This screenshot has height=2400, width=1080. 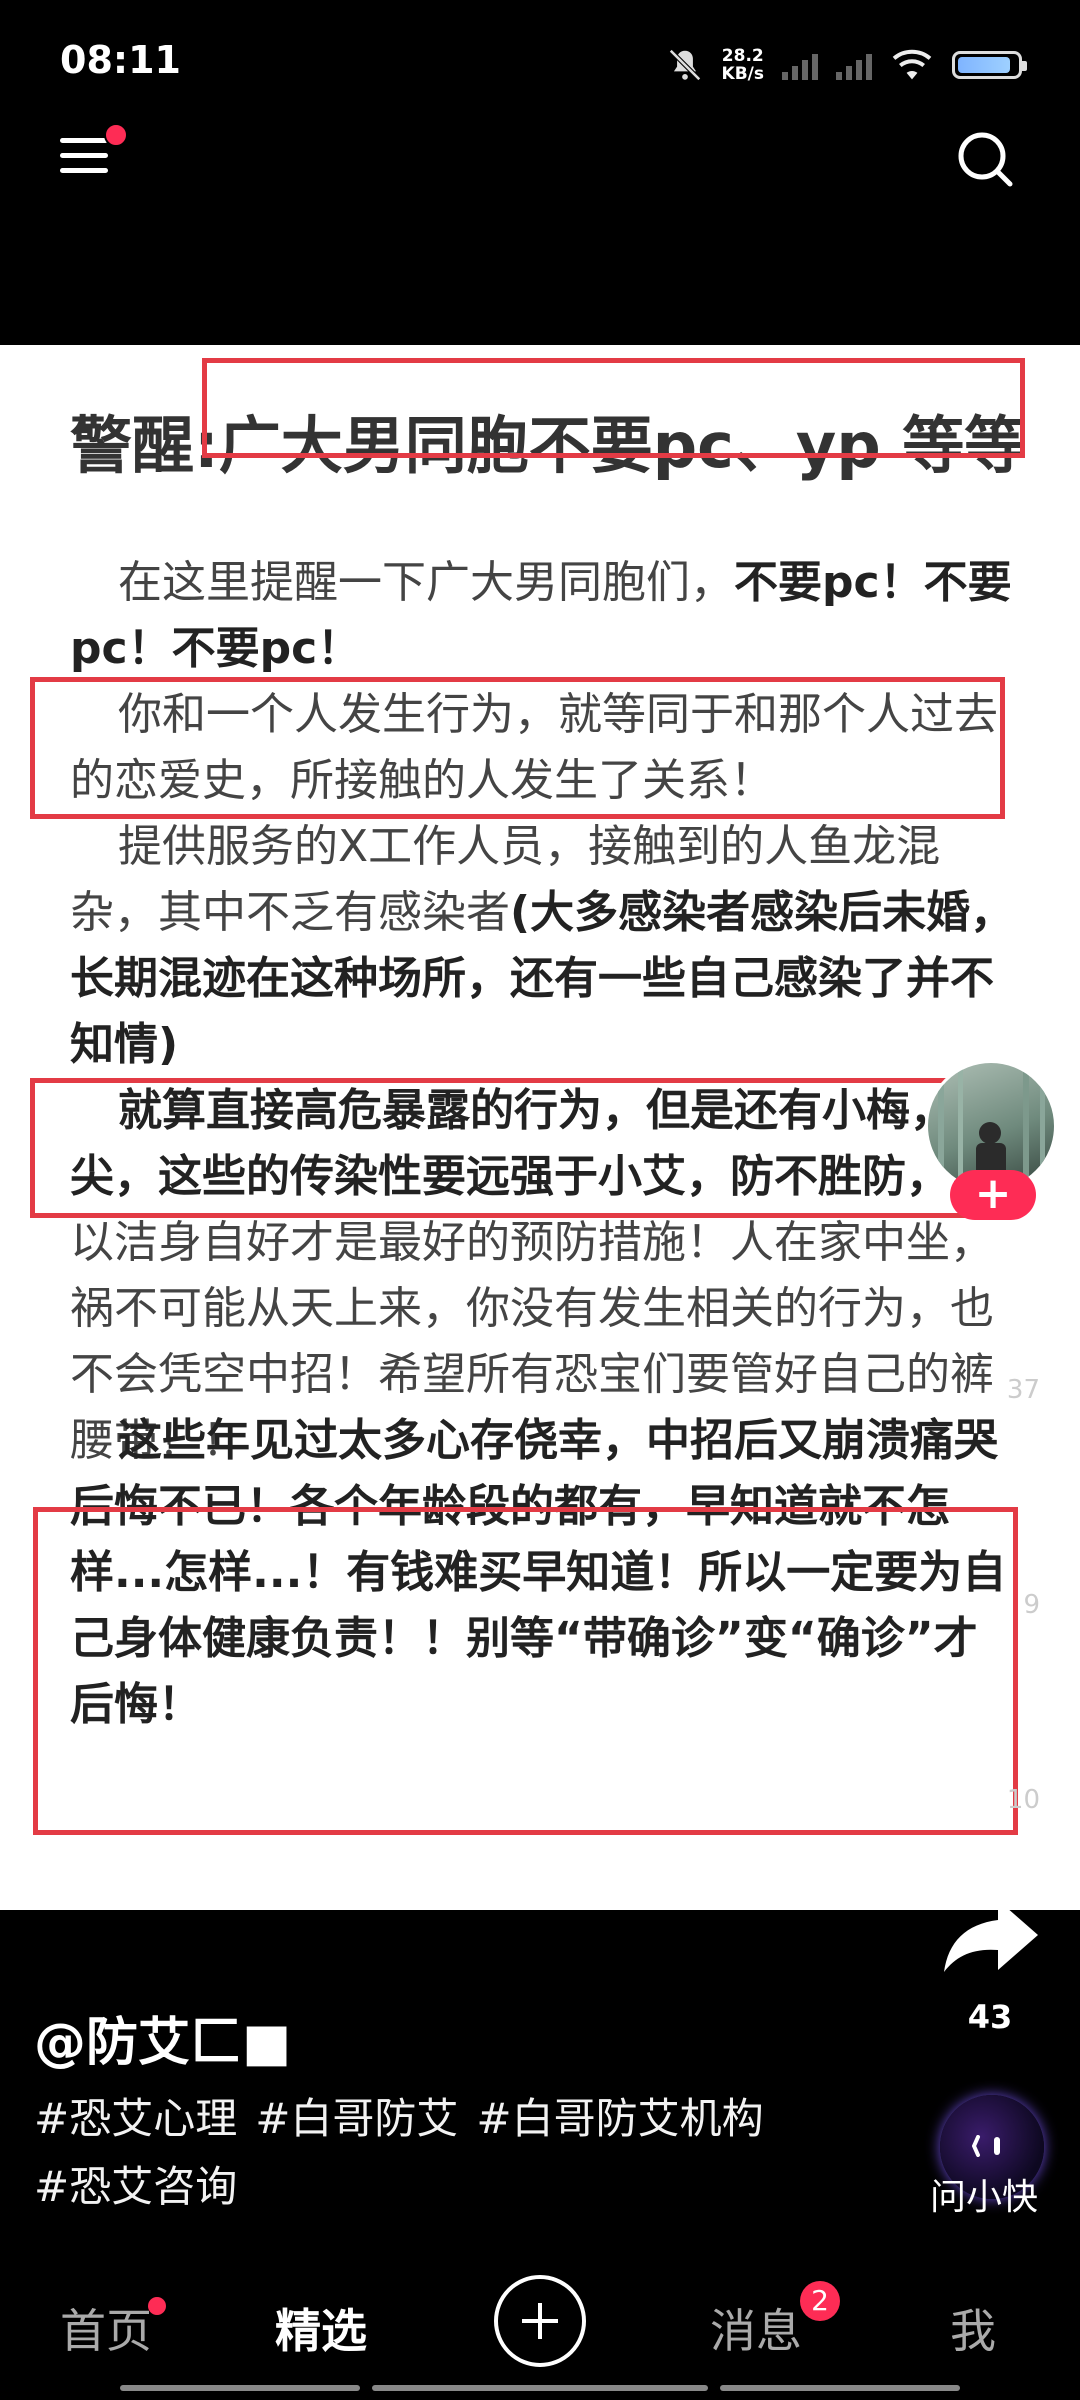 I want to click on author-username: @防艾匚■, so click(x=162, y=2037).